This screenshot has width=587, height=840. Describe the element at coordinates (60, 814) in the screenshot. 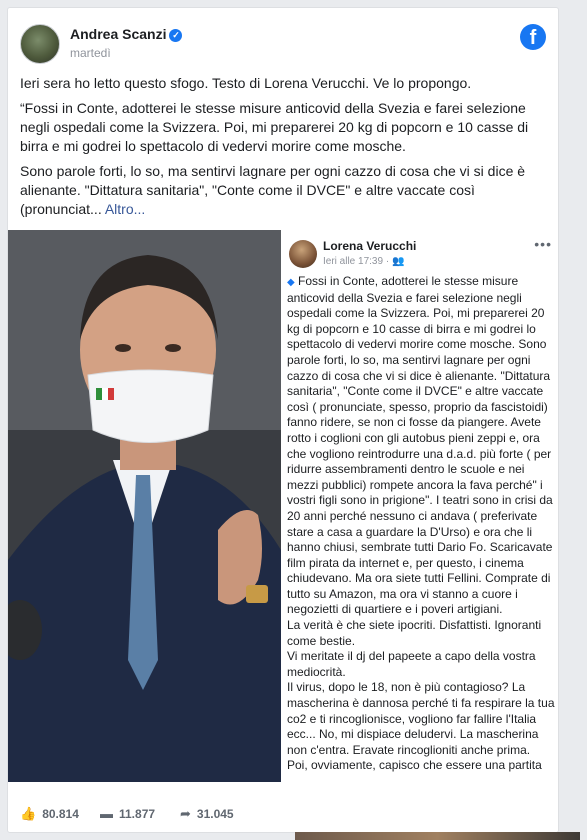

I see `likes-value: 80.814` at that location.